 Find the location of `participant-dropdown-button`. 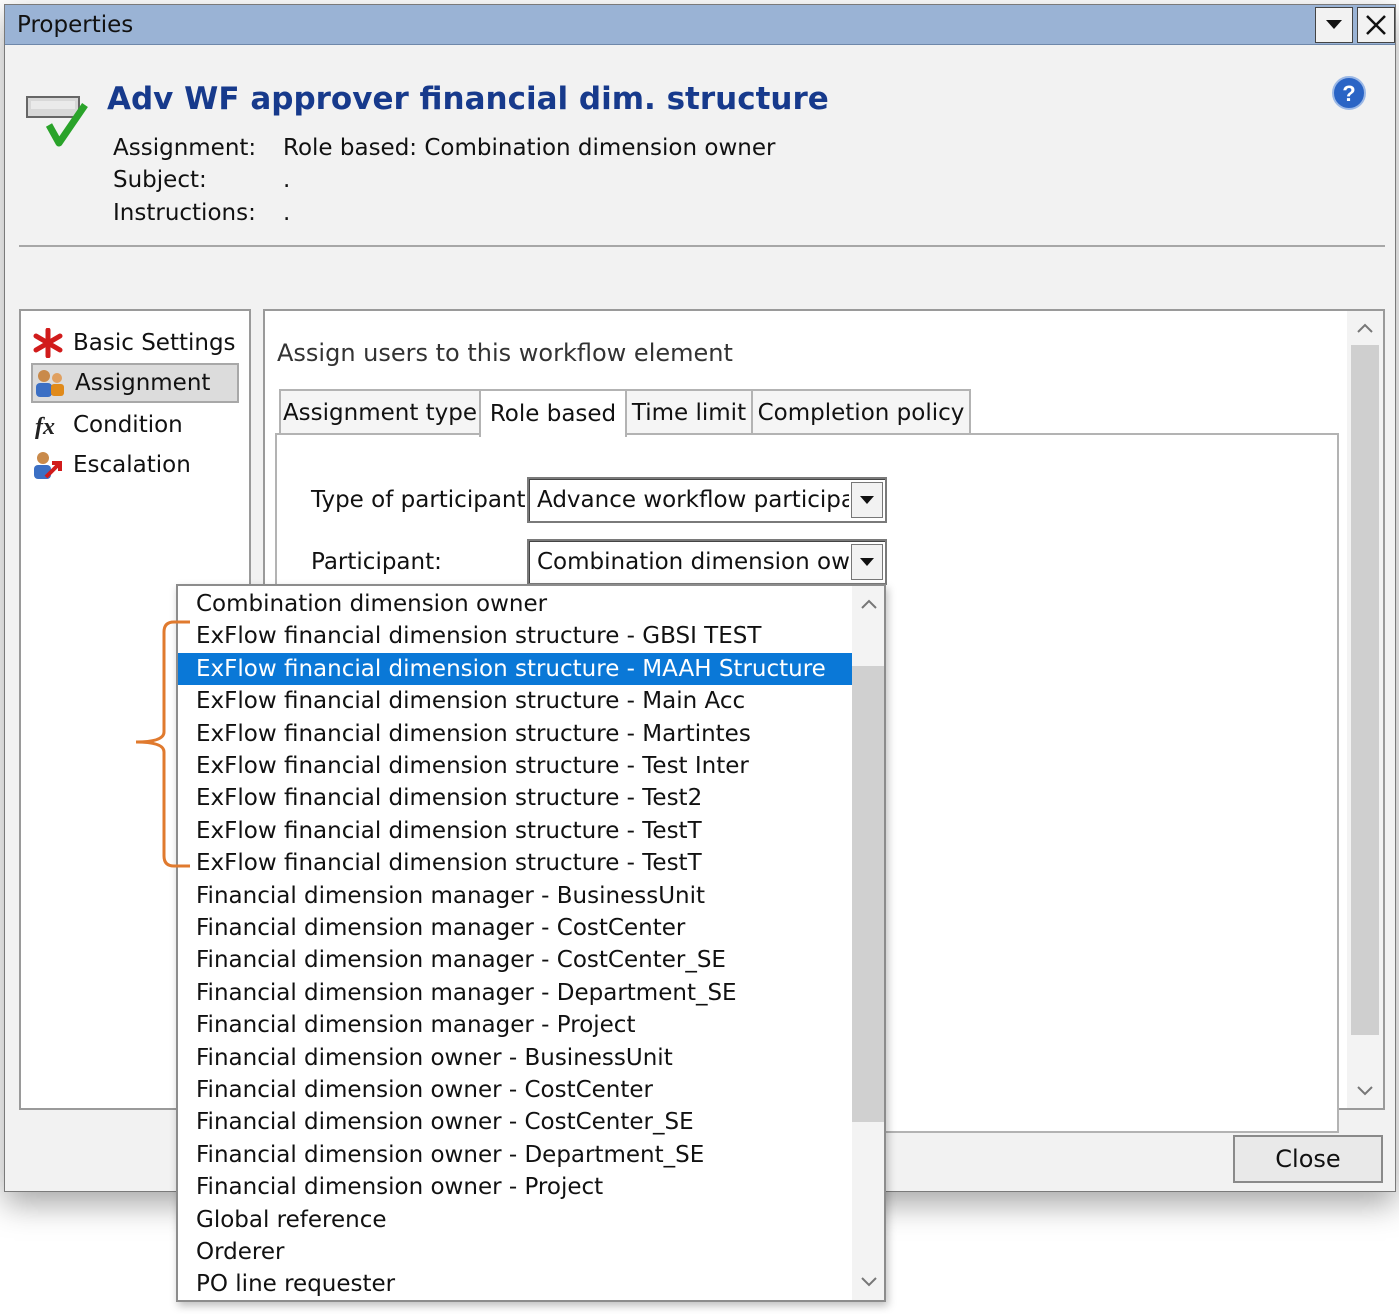

participant-dropdown-button is located at coordinates (867, 562).